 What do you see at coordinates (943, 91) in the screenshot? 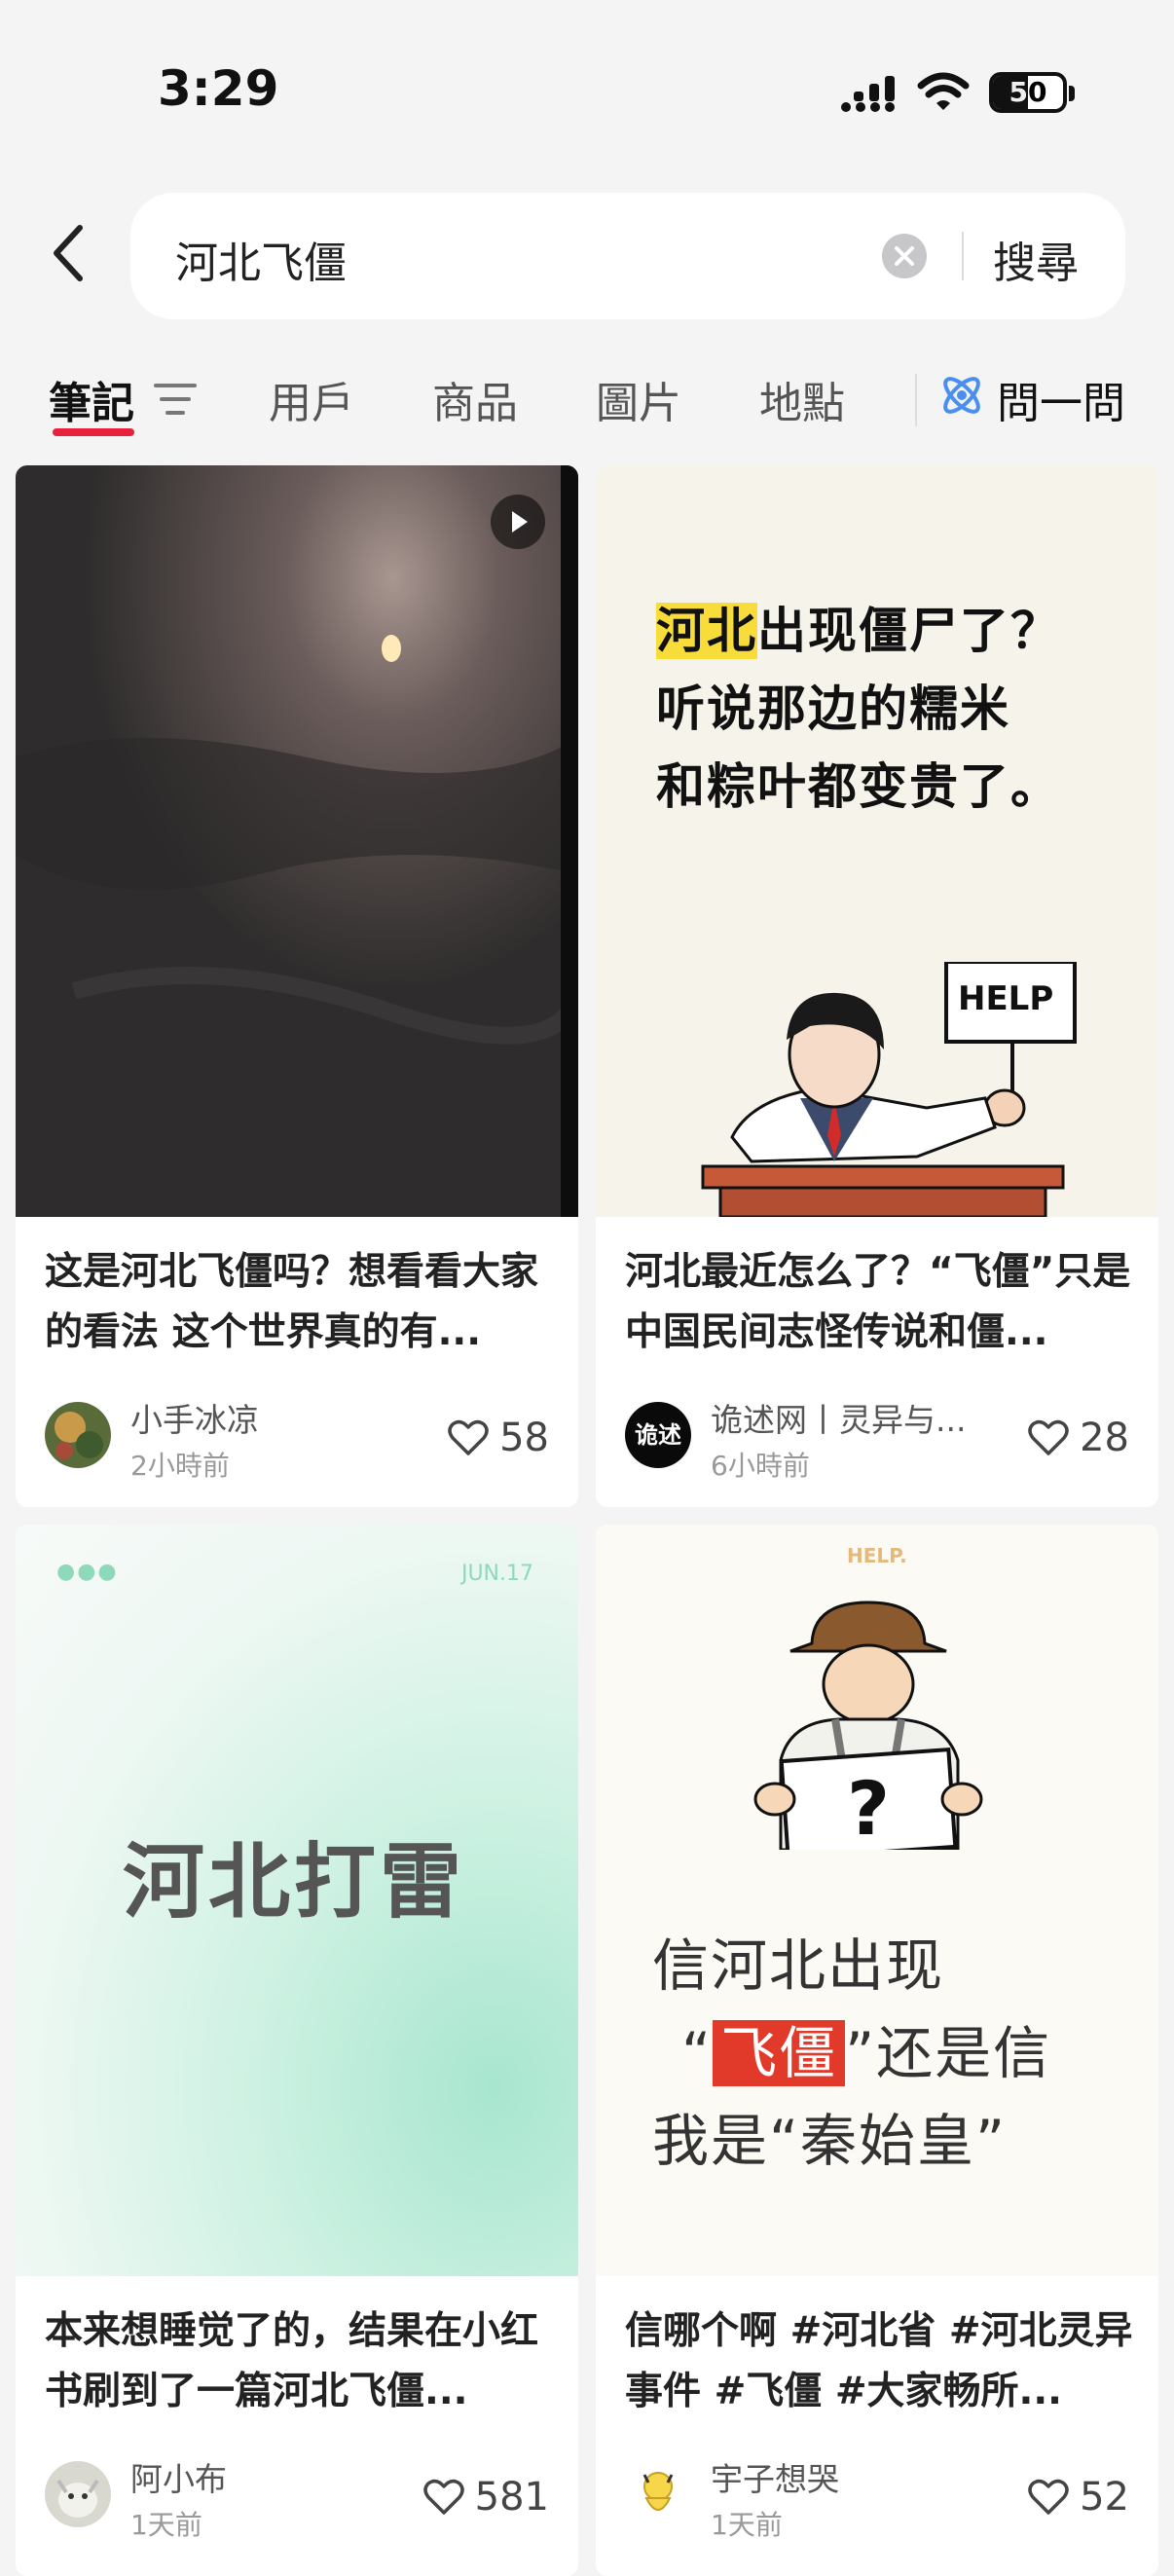
I see `wifi-icon` at bounding box center [943, 91].